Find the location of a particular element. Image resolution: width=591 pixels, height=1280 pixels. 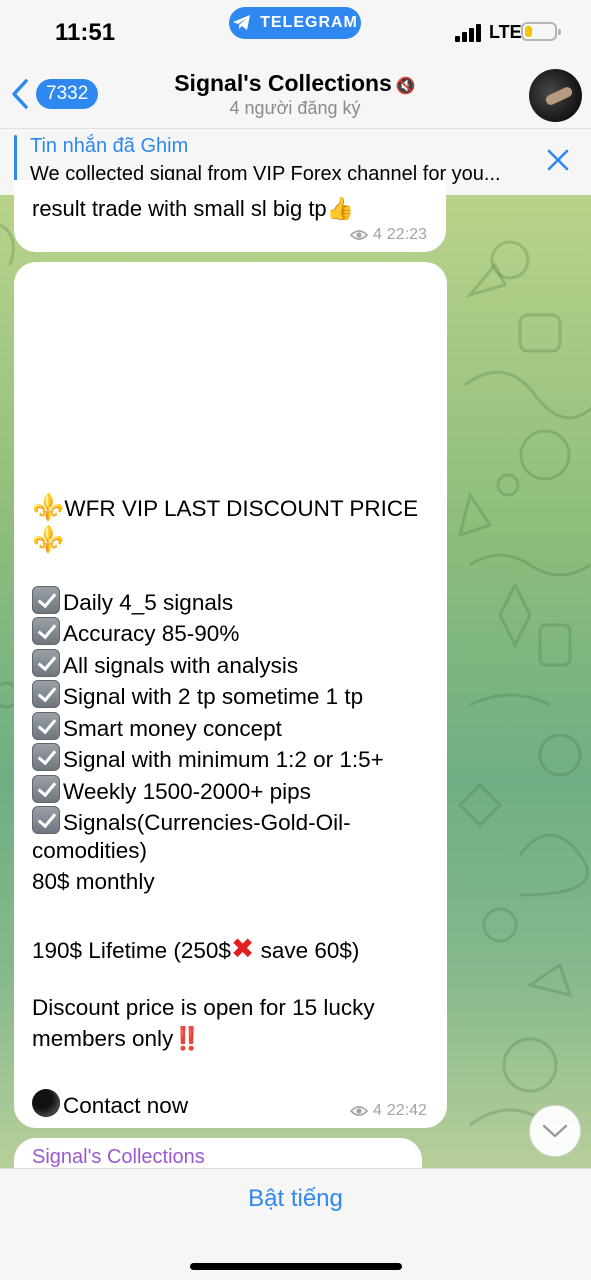

feature-text: Accuracy 85-90% is located at coordinates (151, 633).